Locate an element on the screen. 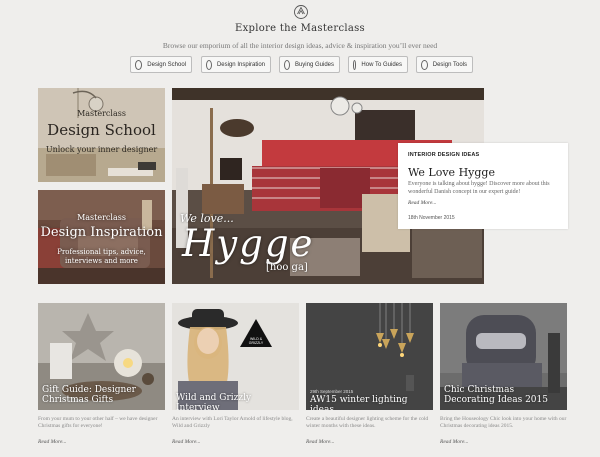 The image size is (600, 457). tag-icon is located at coordinates (287, 64).